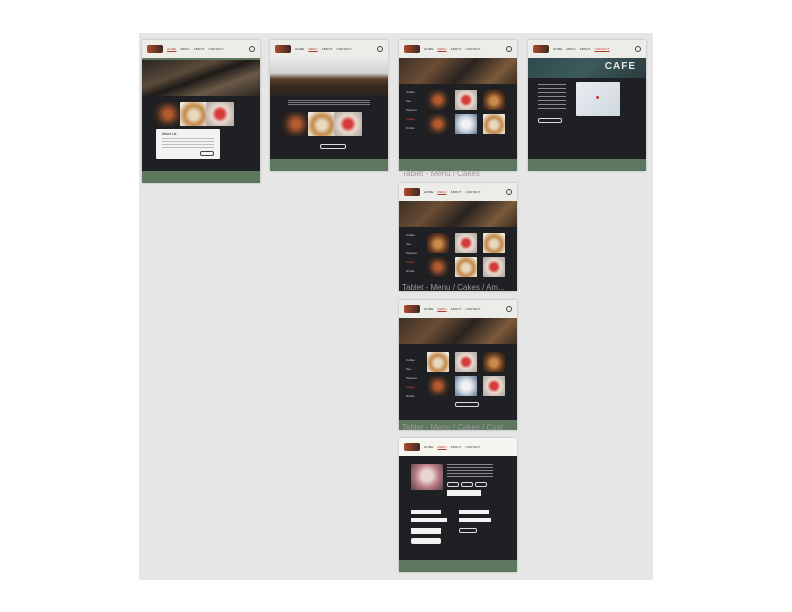 The width and height of the screenshot is (792, 612). Describe the element at coordinates (475, 520) in the screenshot. I see `notes-field` at that location.